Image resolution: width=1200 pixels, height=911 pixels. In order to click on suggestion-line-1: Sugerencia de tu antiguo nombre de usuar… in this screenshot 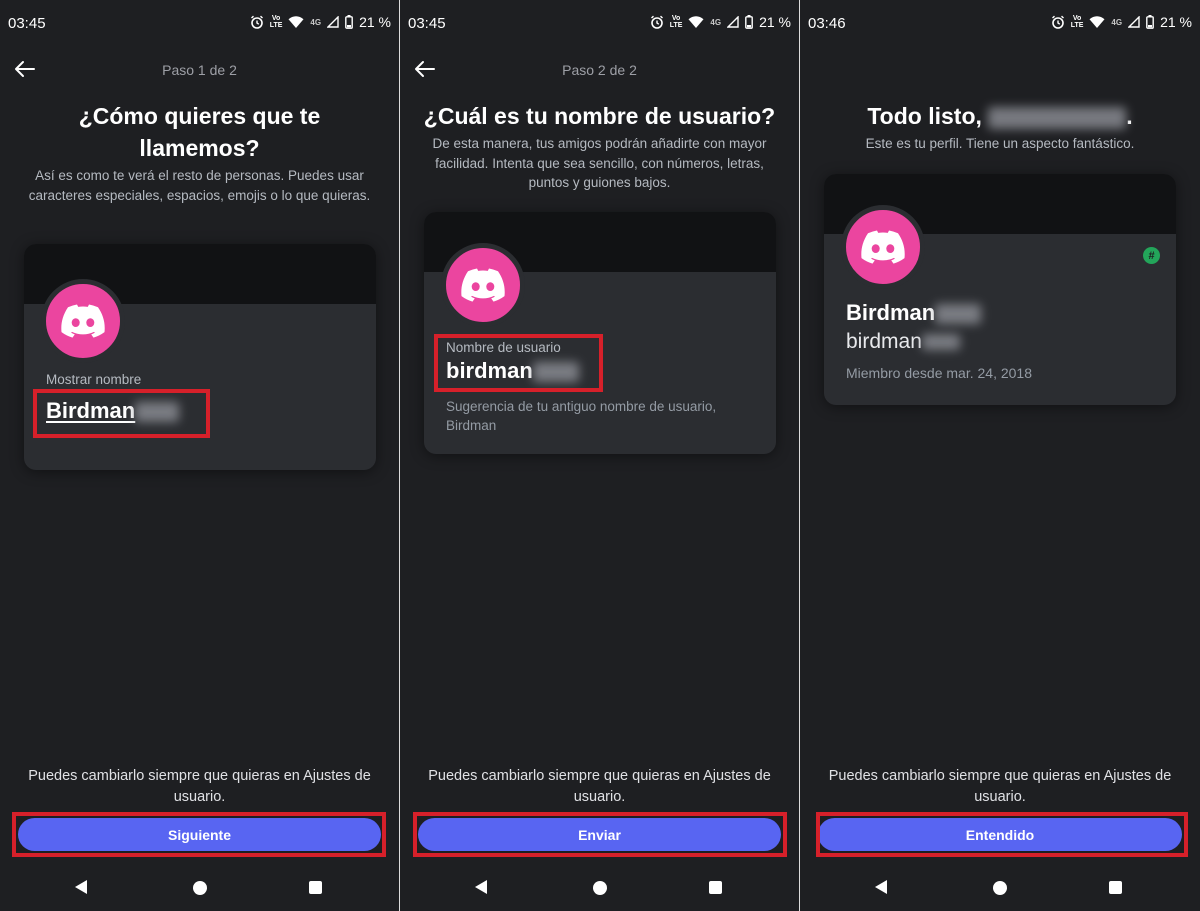, I will do `click(581, 406)`.